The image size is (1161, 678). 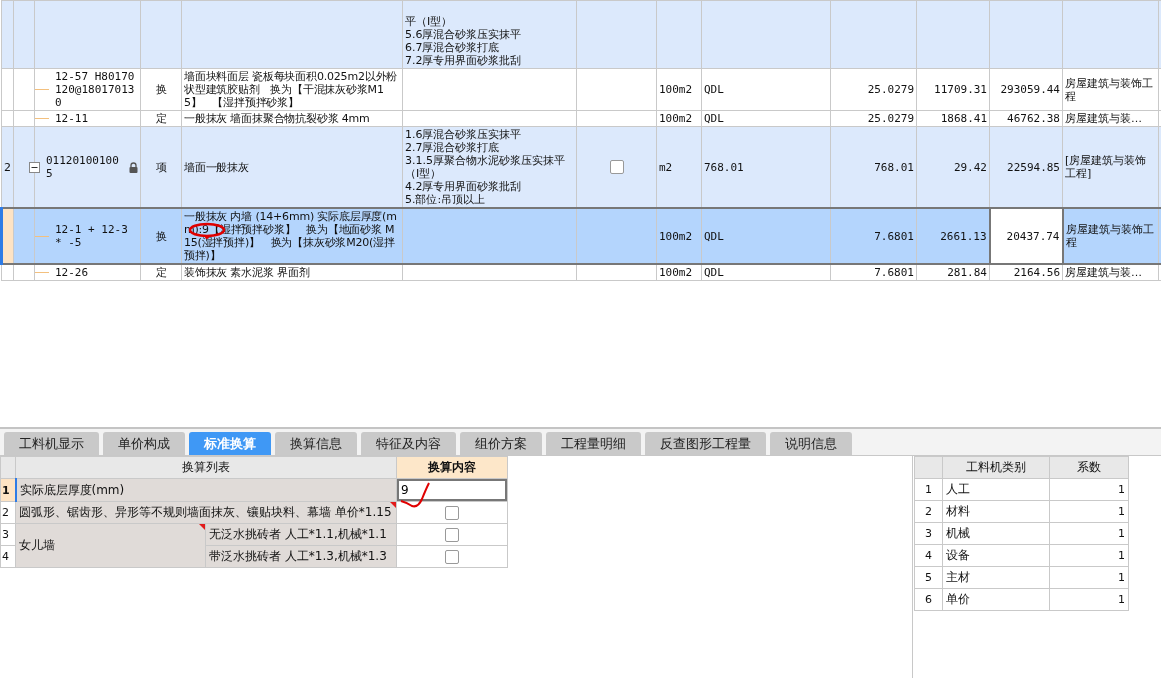 What do you see at coordinates (873, 89) in the screenshot?
I see `quantity: 25.0279` at bounding box center [873, 89].